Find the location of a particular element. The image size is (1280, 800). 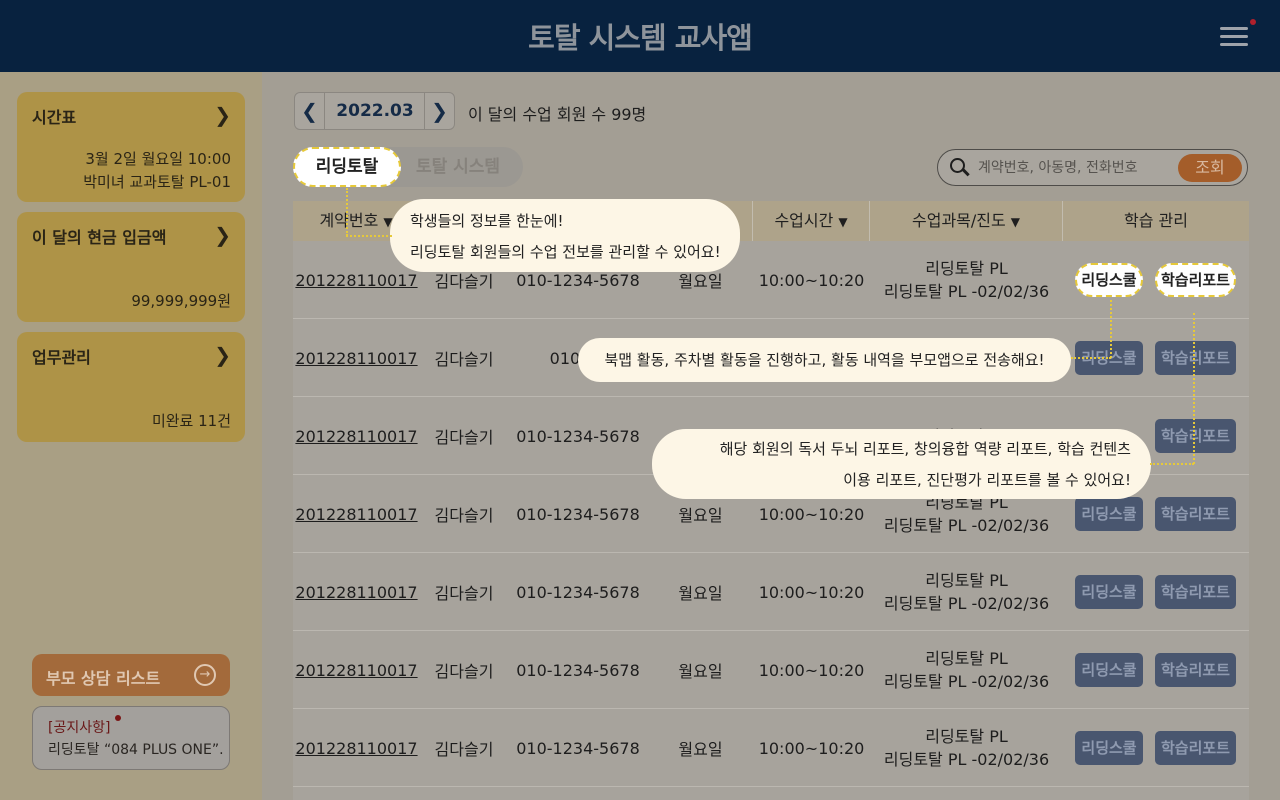

app-title: 토탈 시스템 교사앱 is located at coordinates (640, 38).